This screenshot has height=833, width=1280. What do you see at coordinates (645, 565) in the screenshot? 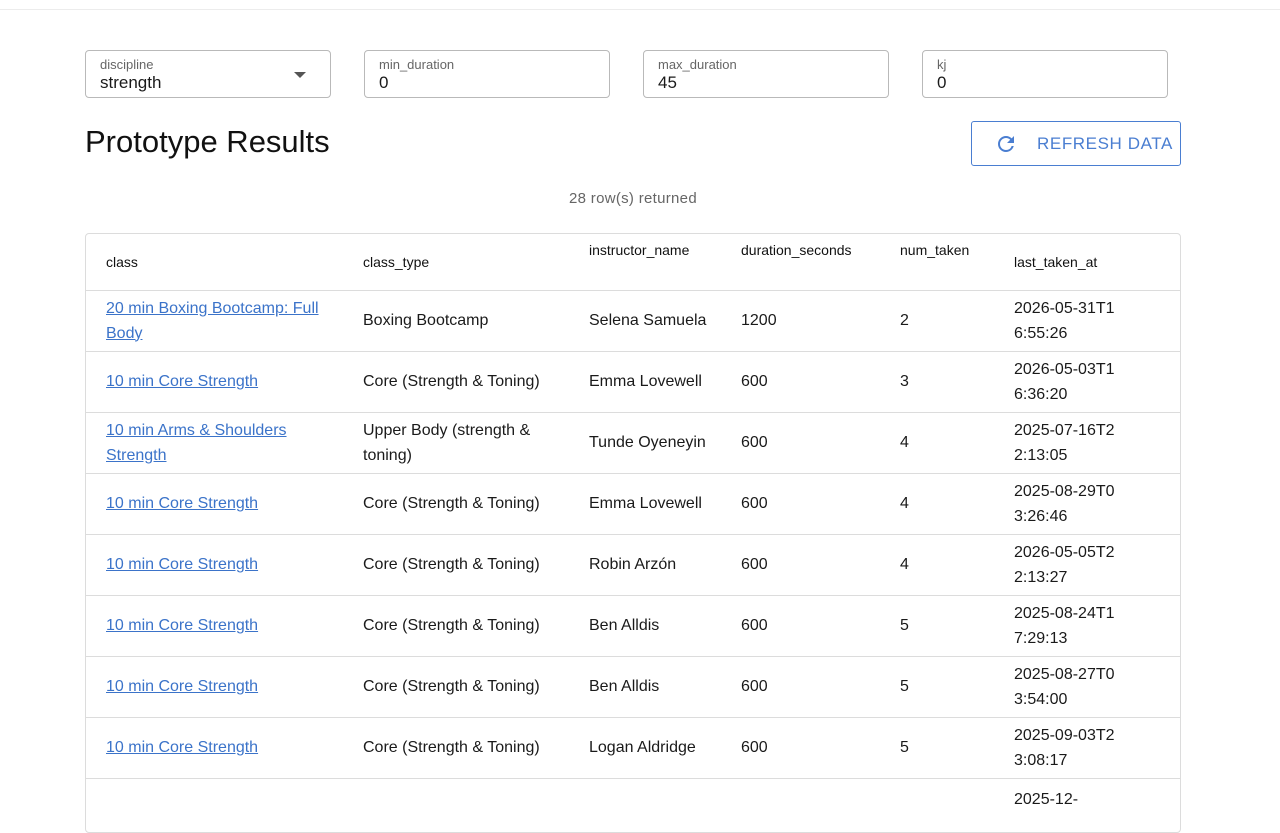
I see `cell-instructor-name: Robin Arzón` at bounding box center [645, 565].